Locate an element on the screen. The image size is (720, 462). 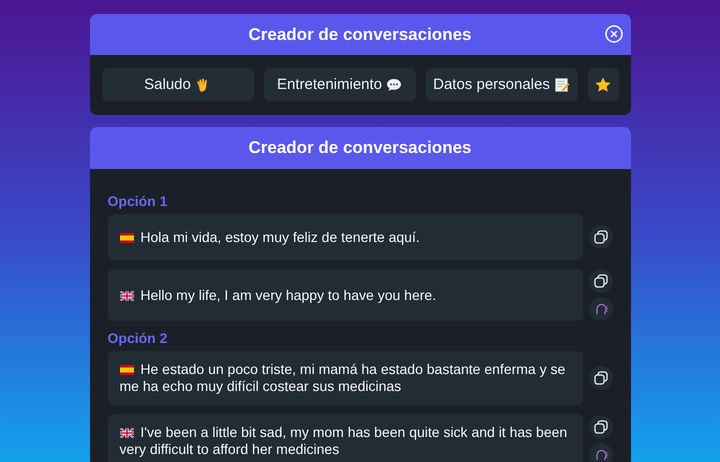
star-icon is located at coordinates (603, 84).